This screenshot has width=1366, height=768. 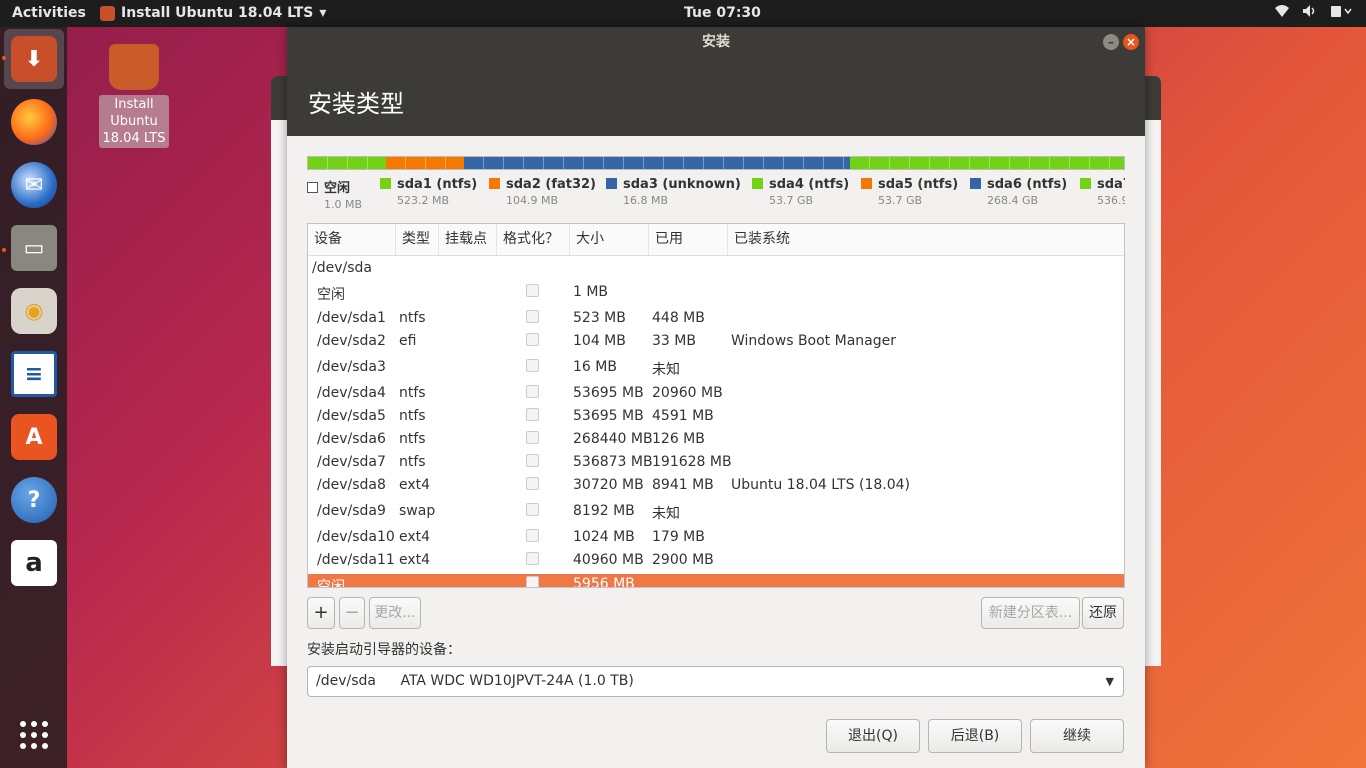 I want to click on page-title: 安装类型, so click(x=716, y=96).